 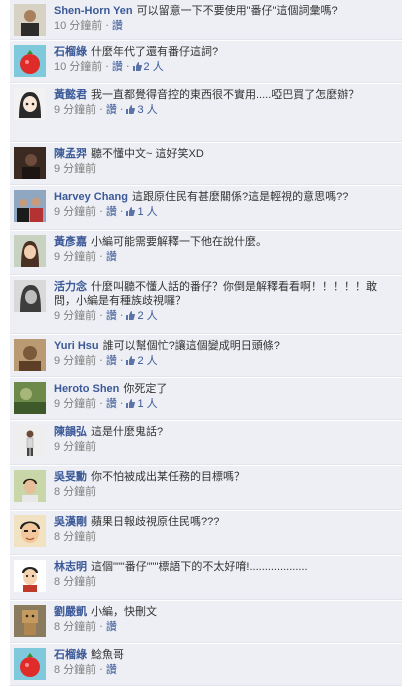 I want to click on commenter-name: 吳漢剛, so click(x=70, y=522).